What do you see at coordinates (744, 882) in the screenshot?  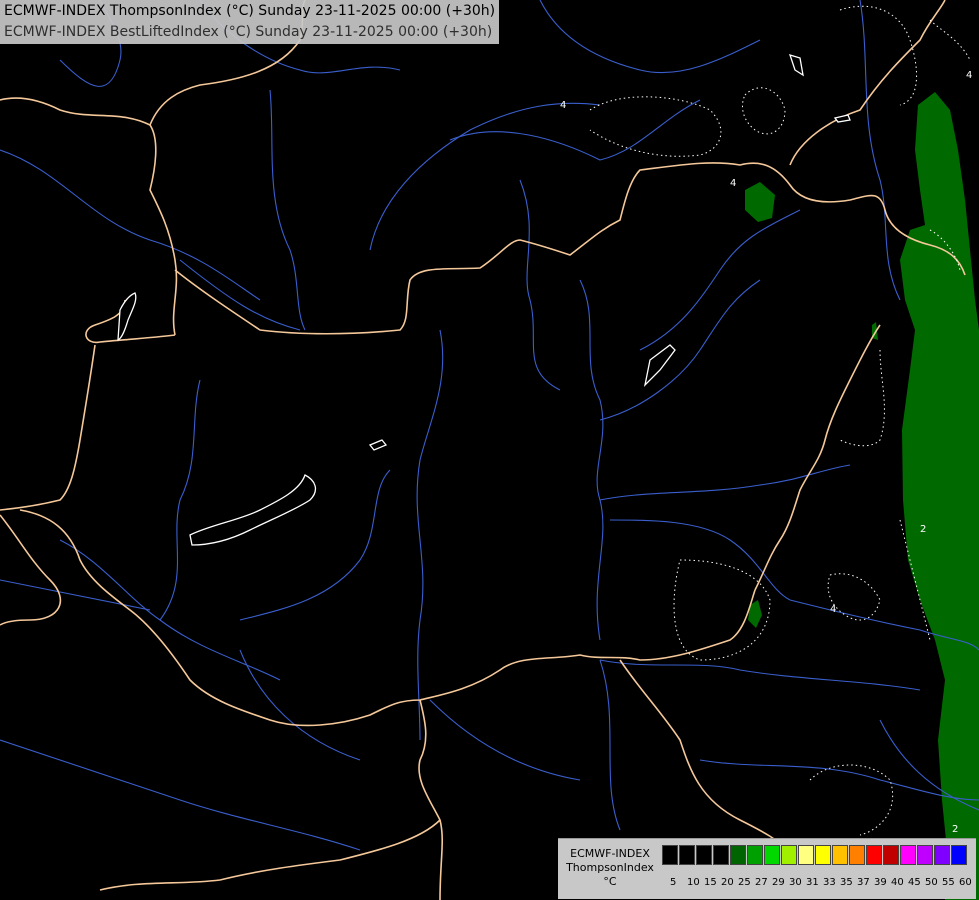 I see `legend-tick-label: 25` at bounding box center [744, 882].